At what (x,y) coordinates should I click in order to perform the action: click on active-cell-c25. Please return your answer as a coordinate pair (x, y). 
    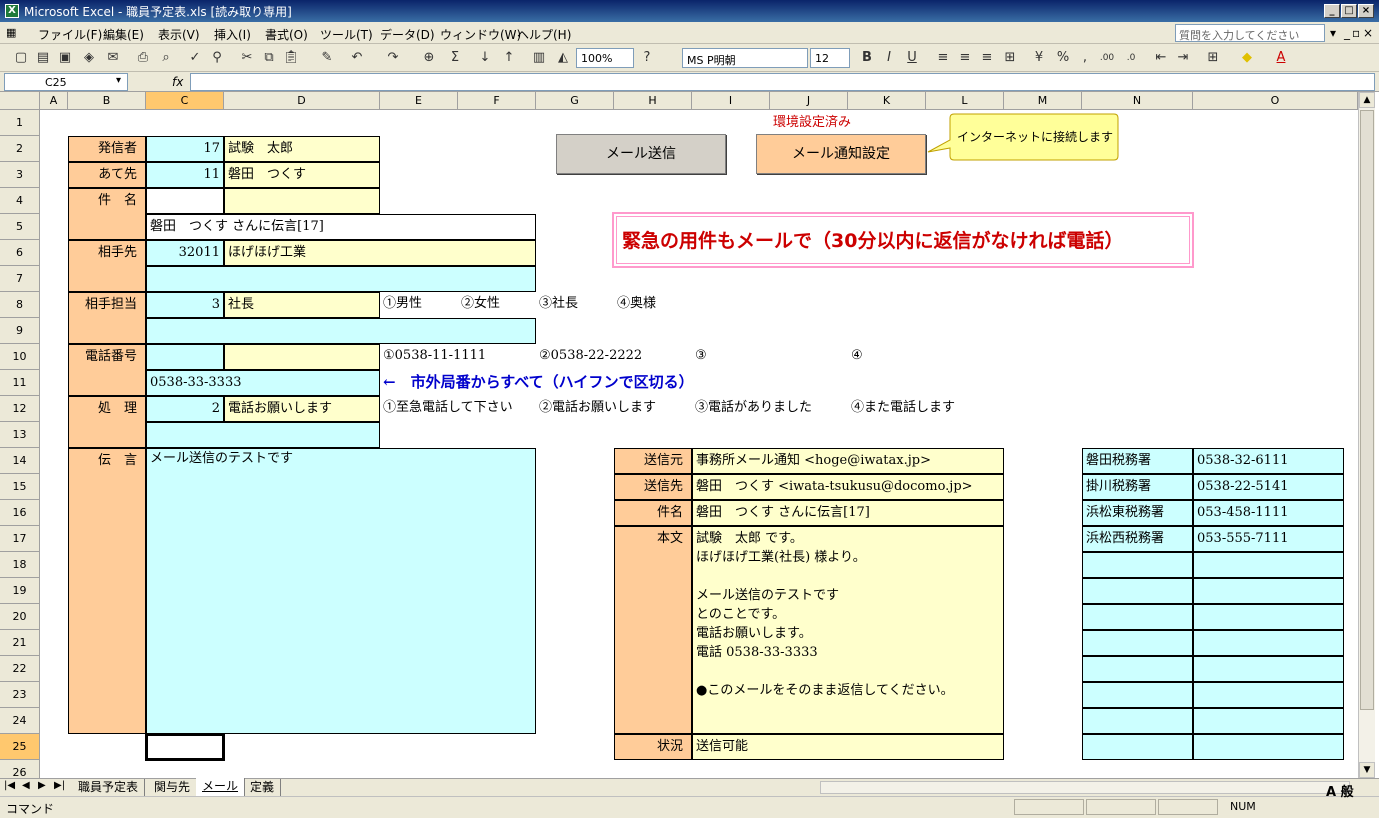
    Looking at the image, I should click on (185, 747).